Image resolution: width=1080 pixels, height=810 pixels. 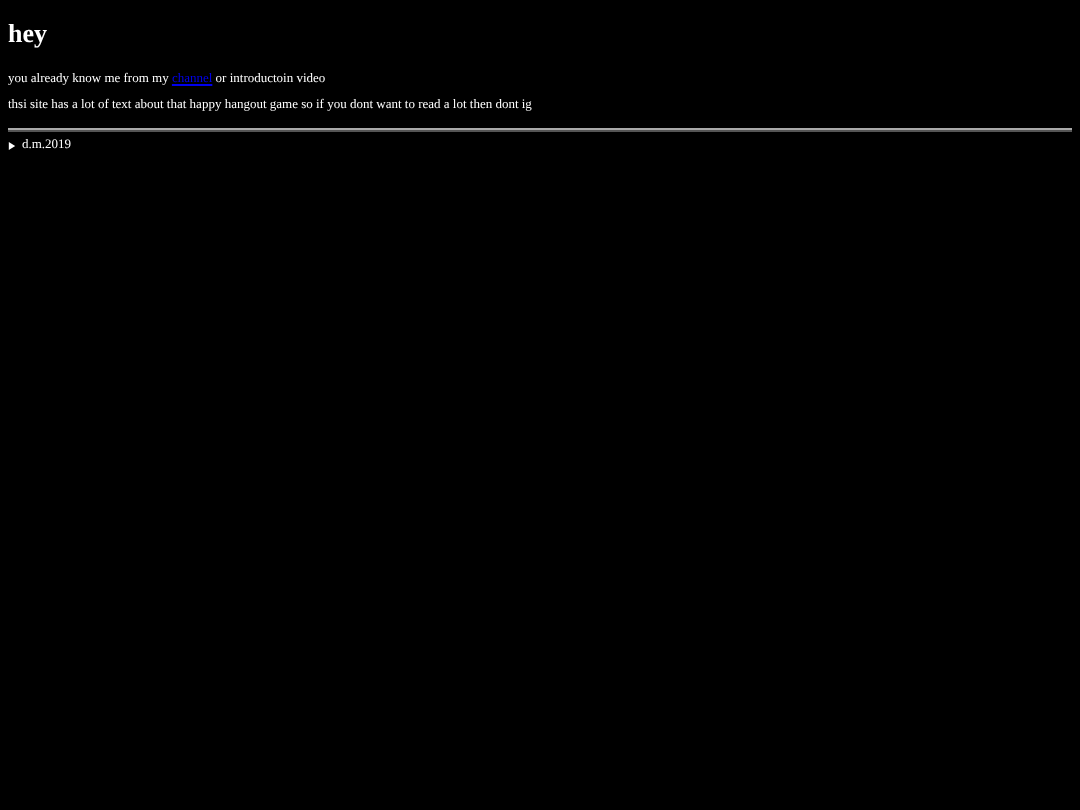 What do you see at coordinates (12, 145) in the screenshot?
I see `collapsed-triangle-icon` at bounding box center [12, 145].